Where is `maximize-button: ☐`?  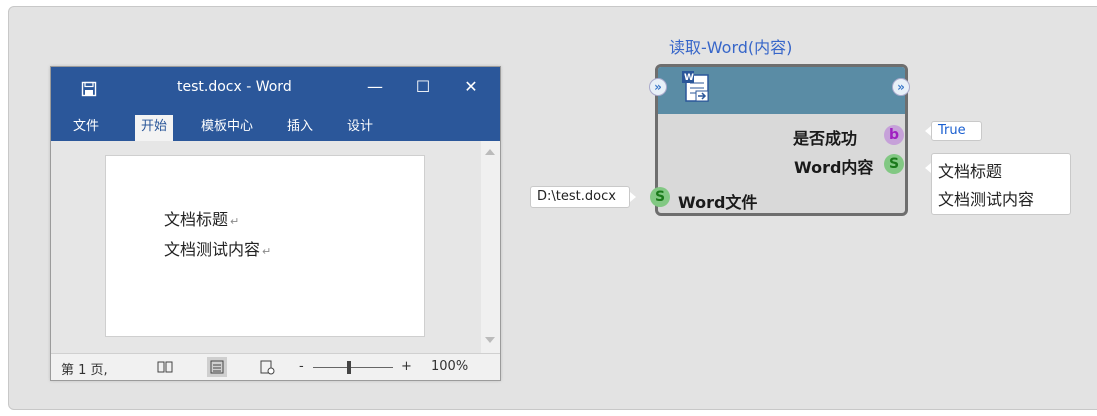
maximize-button: ☐ is located at coordinates (423, 87).